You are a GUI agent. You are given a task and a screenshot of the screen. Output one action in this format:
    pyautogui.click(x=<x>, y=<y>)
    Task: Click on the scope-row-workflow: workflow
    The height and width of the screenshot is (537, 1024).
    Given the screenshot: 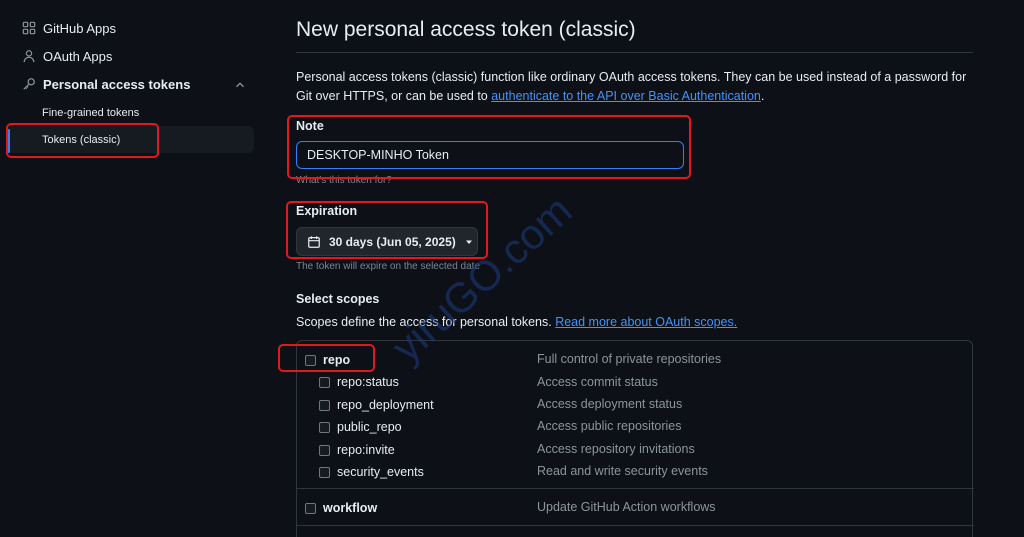 What is the action you would take?
    pyautogui.click(x=341, y=508)
    